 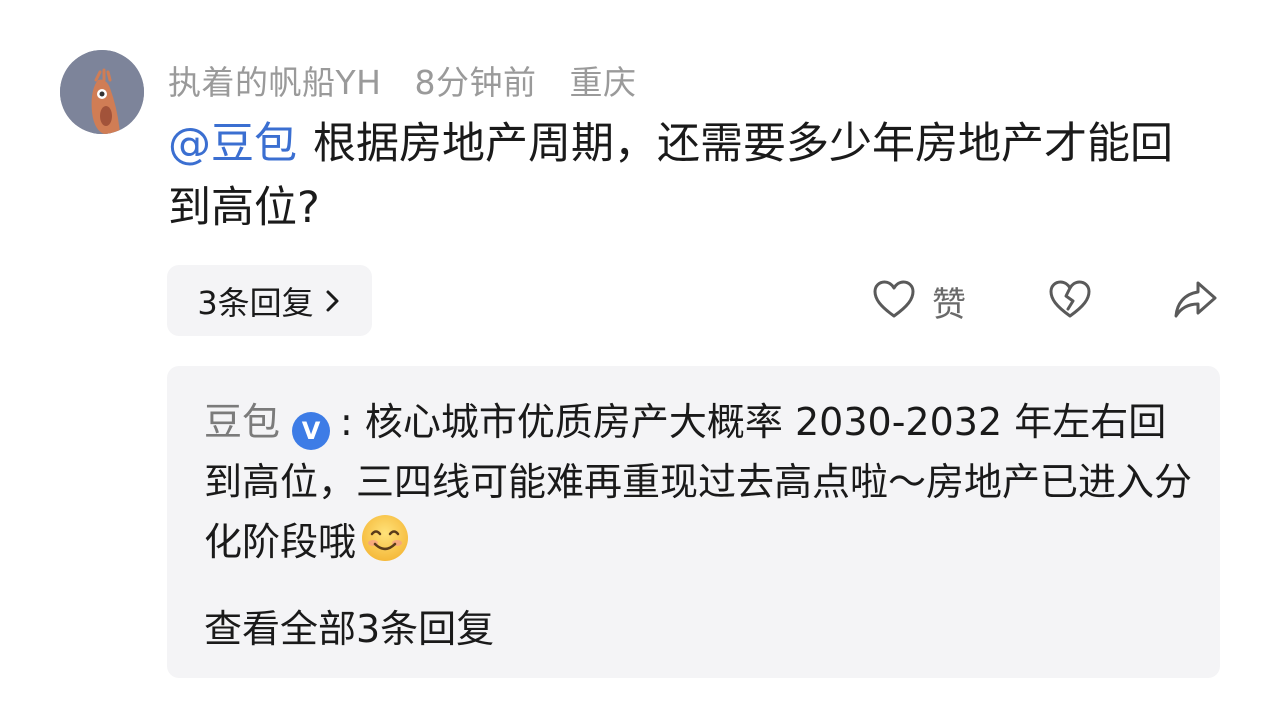 I want to click on dislike-button, so click(x=1070, y=301).